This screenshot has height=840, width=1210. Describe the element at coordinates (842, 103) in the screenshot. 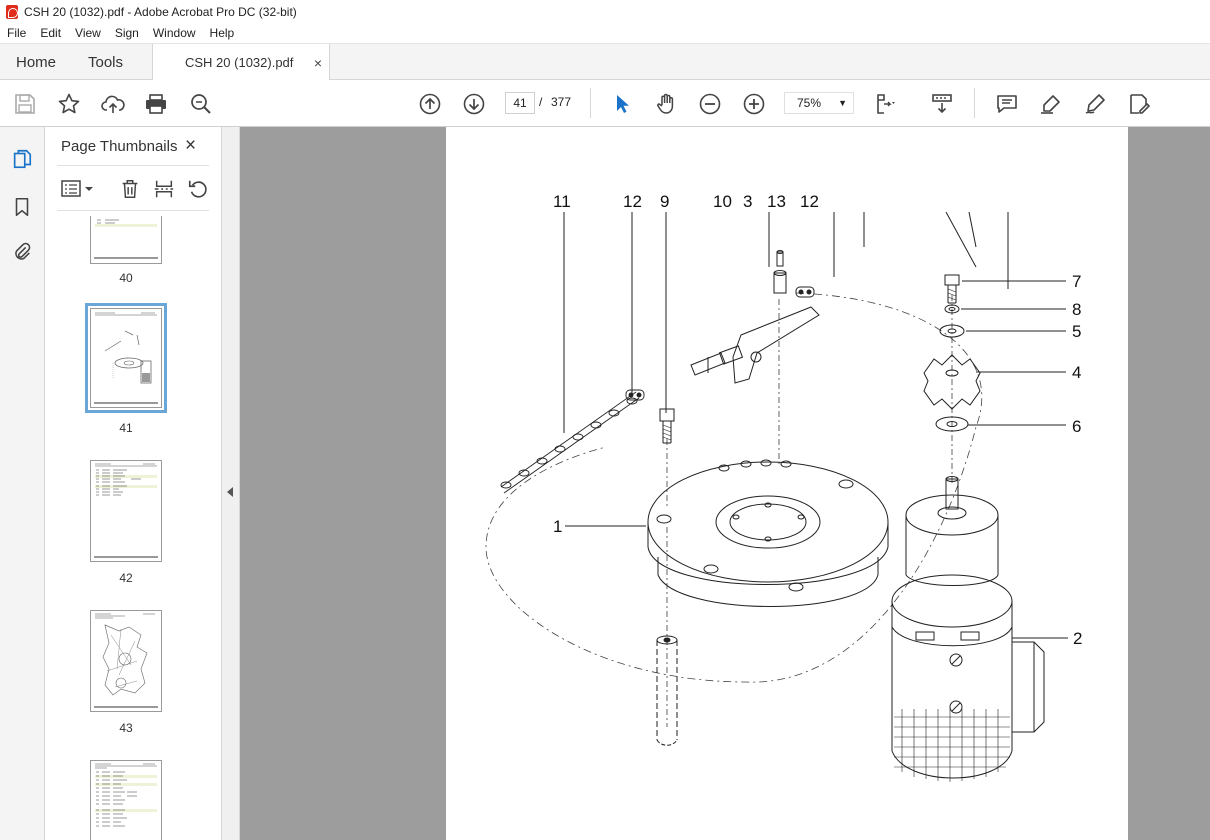

I see `chevron-down-icon: ▼` at that location.